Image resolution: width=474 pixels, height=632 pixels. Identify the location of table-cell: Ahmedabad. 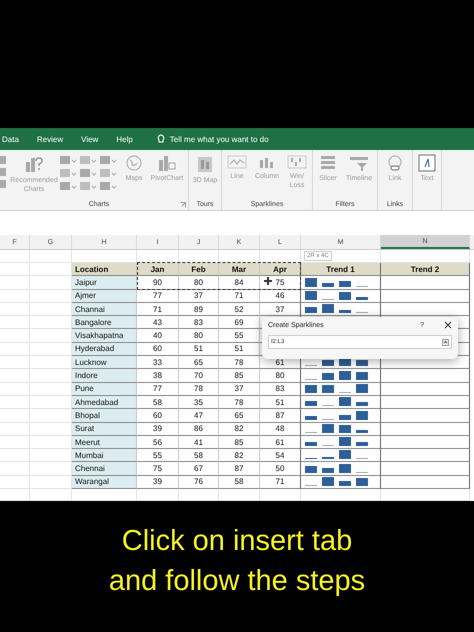
(104, 403).